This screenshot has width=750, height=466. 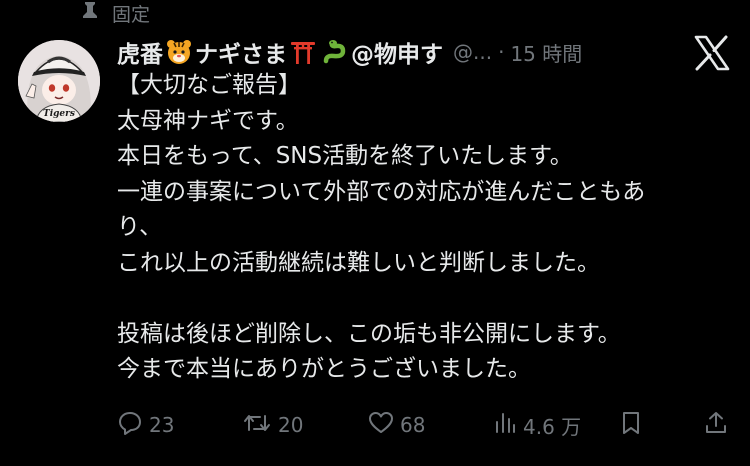 I want to click on avatar: Tigers, so click(x=59, y=81).